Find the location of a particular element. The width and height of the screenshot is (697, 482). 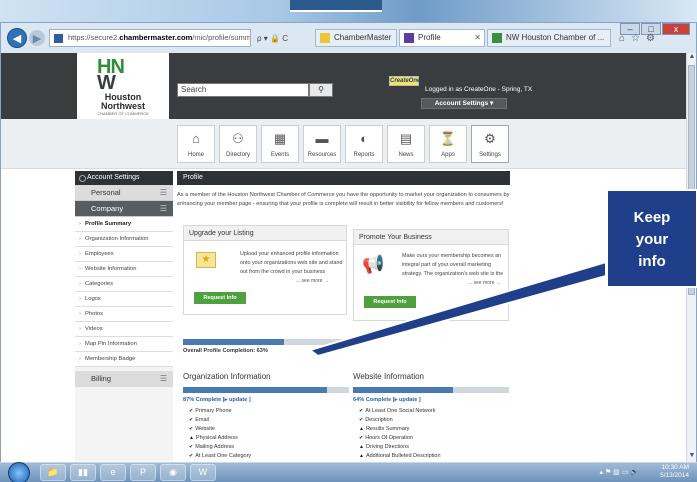

keep-your-info-callout: Keep your info is located at coordinates (651, 238).